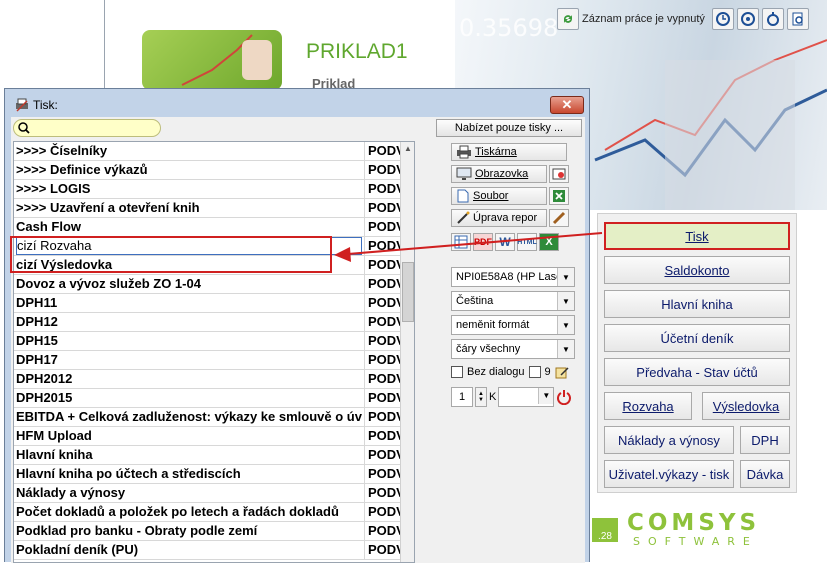 This screenshot has width=827, height=563. I want to click on timer-icon, so click(747, 19).